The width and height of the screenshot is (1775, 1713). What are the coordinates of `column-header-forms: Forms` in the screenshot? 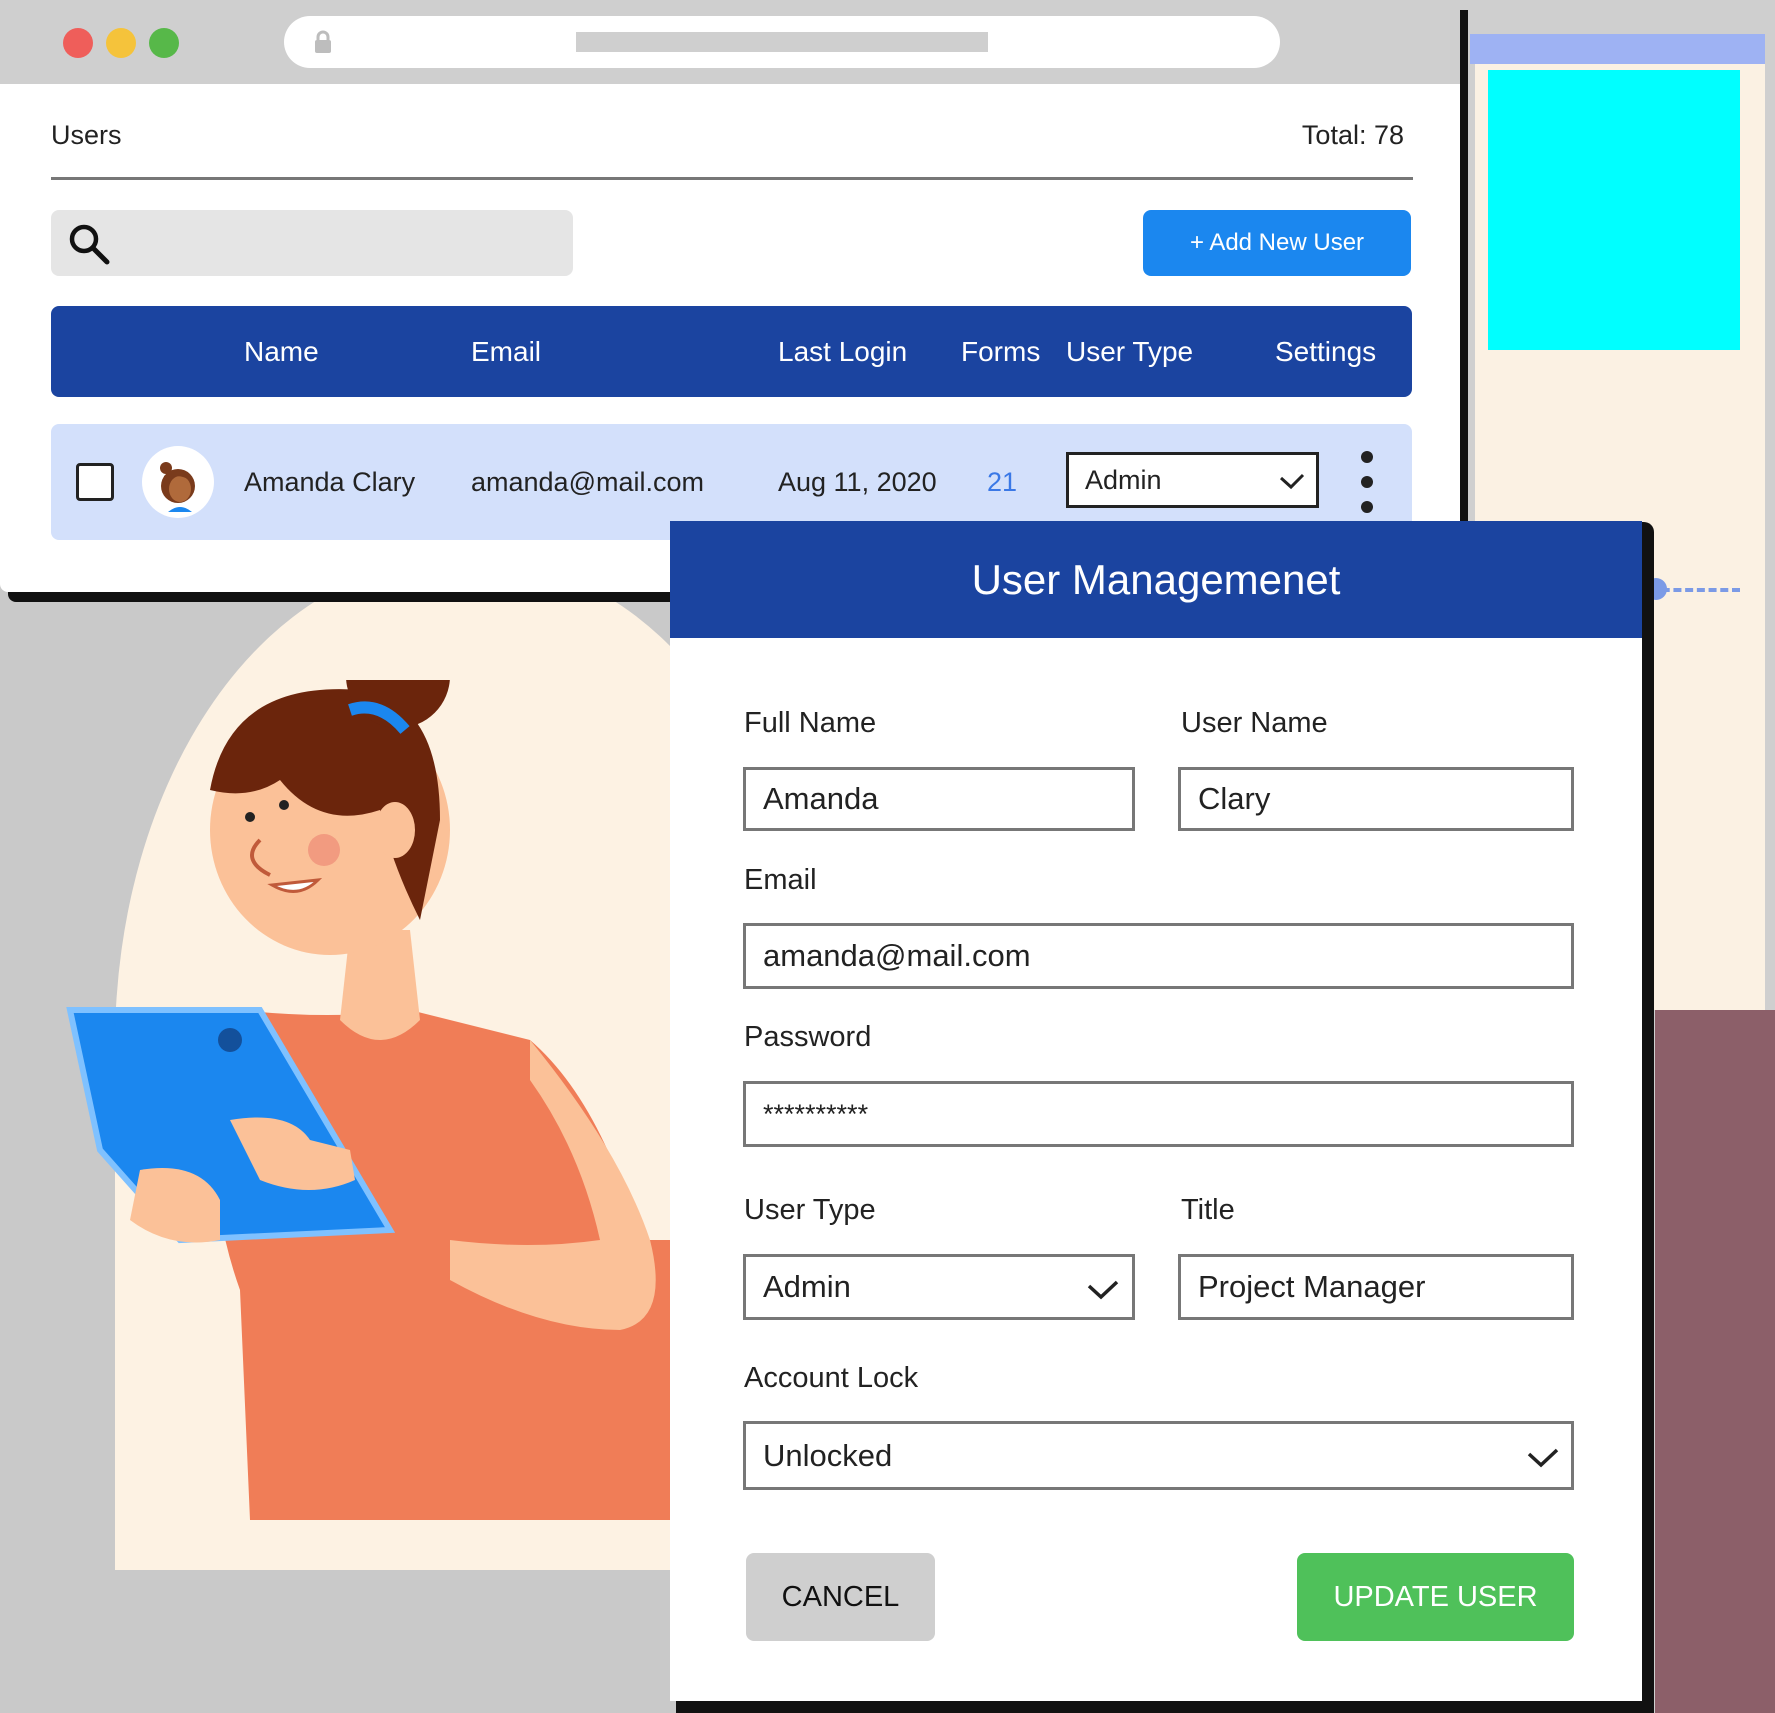 It's located at (1000, 351).